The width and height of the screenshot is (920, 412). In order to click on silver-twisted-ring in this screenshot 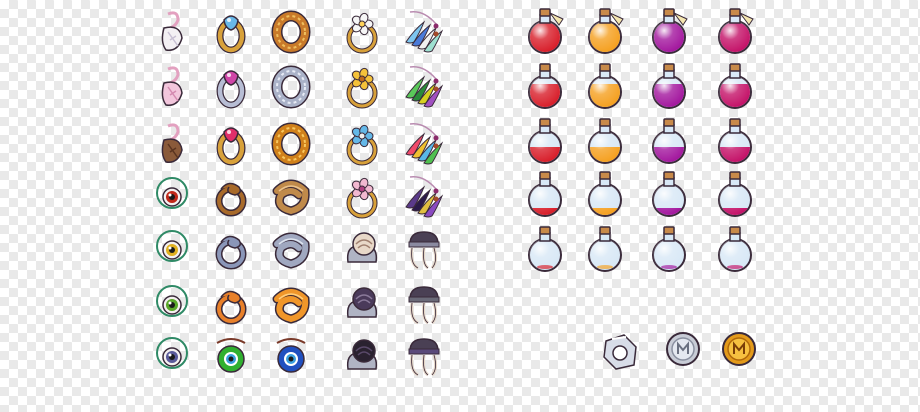, I will do `click(231, 252)`.